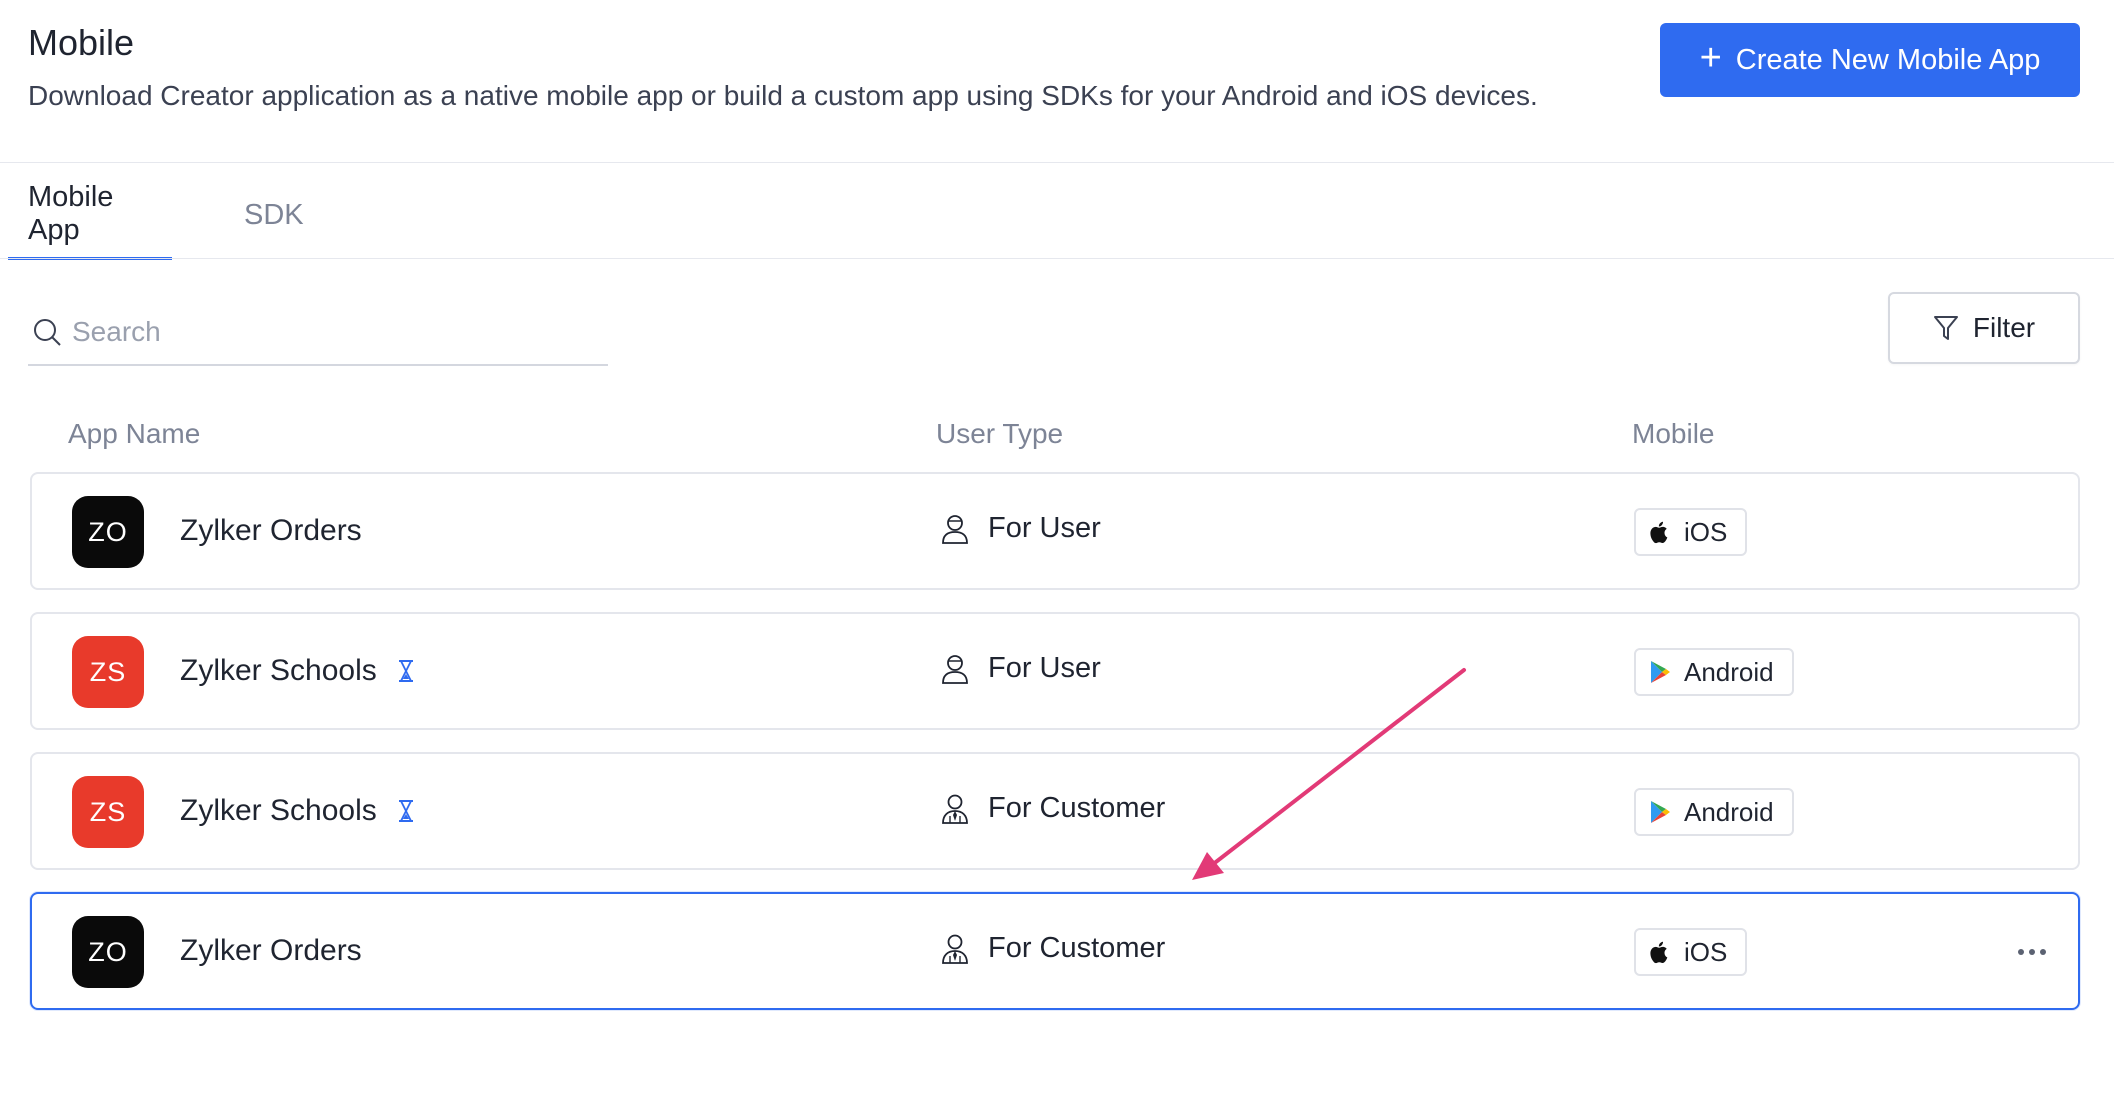  I want to click on create-button-label: Create New Mobile App, so click(1888, 59).